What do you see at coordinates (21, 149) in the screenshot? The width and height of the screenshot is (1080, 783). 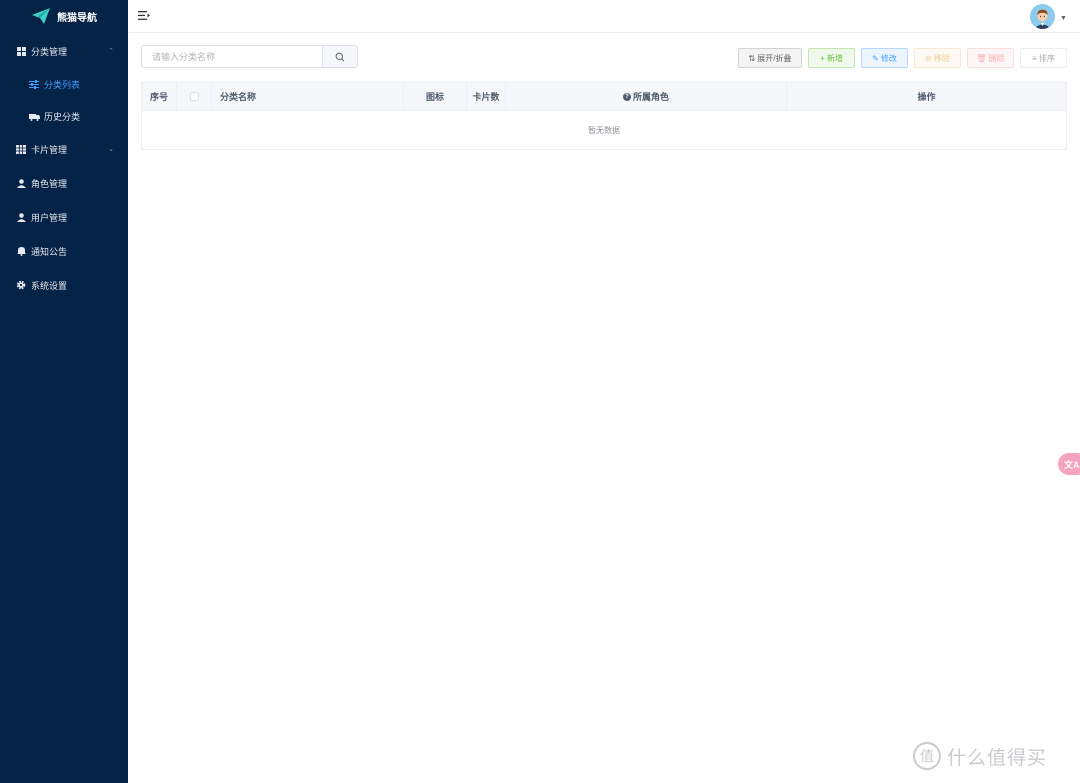 I see `table-grid-icon` at bounding box center [21, 149].